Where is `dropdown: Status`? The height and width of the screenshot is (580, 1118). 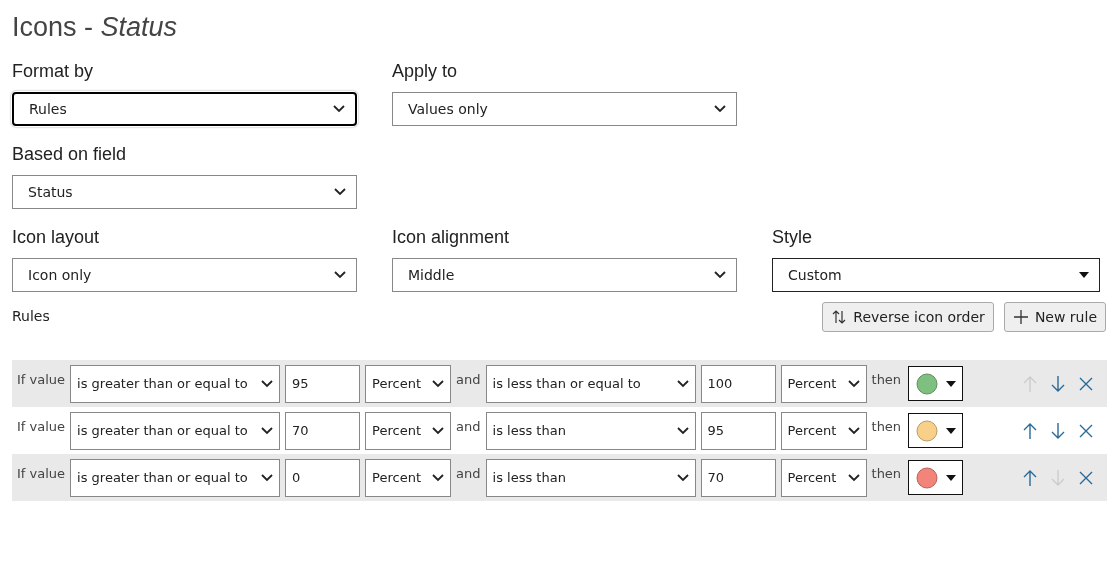
dropdown: Status is located at coordinates (184, 192).